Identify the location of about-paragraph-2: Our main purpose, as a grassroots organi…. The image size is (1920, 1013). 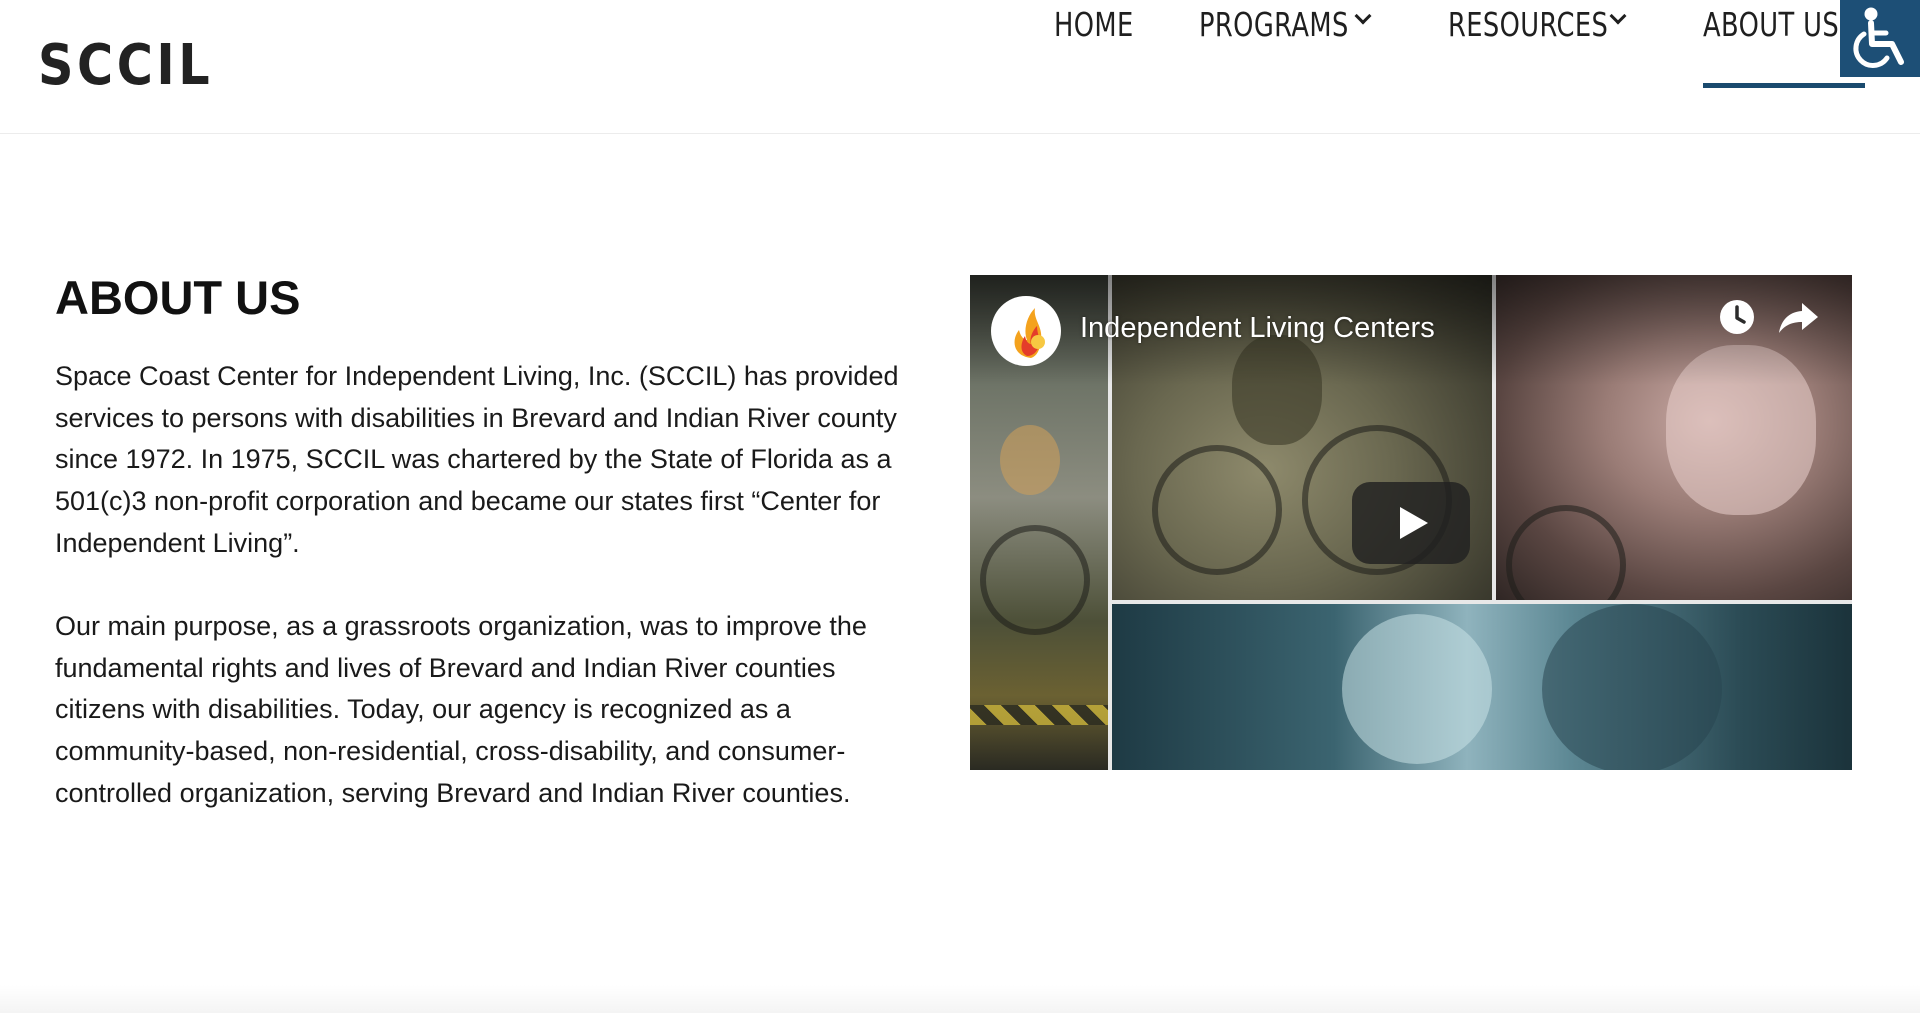
(461, 709).